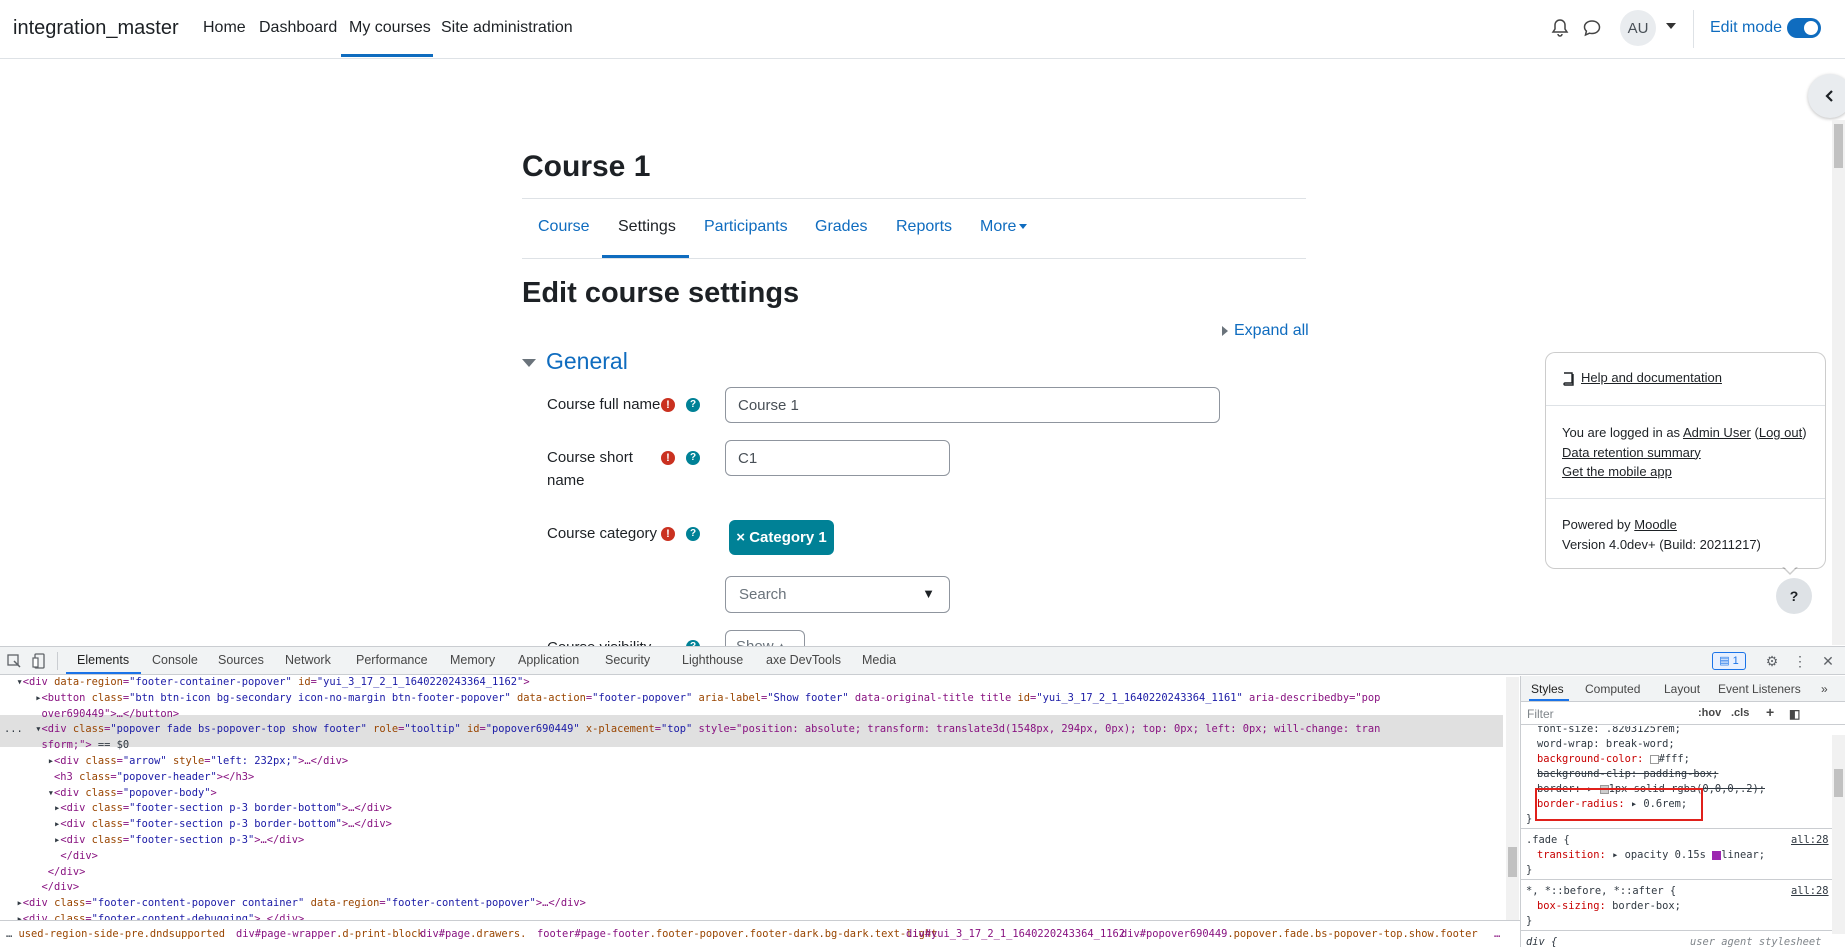 This screenshot has width=1845, height=947. I want to click on devtools-tab-sources: Sources, so click(241, 660).